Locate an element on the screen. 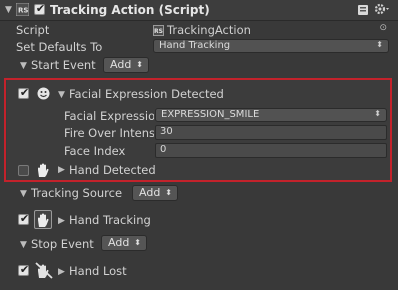  start-event-add-button: Add ⬍ is located at coordinates (126, 65).